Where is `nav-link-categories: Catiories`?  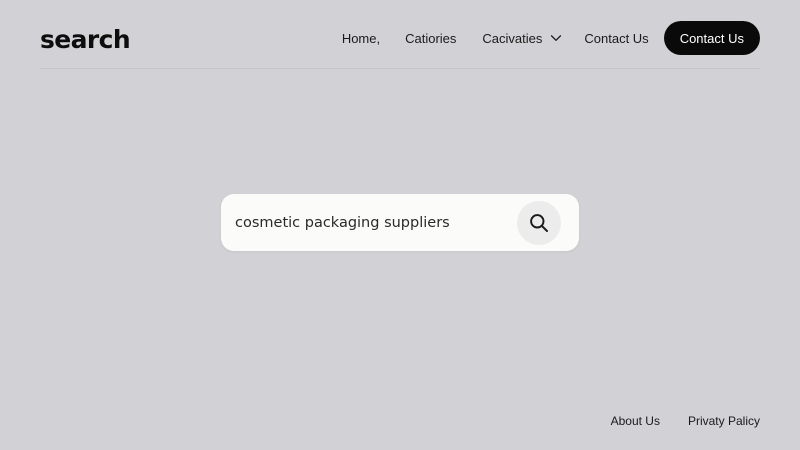
nav-link-categories: Catiories is located at coordinates (430, 38).